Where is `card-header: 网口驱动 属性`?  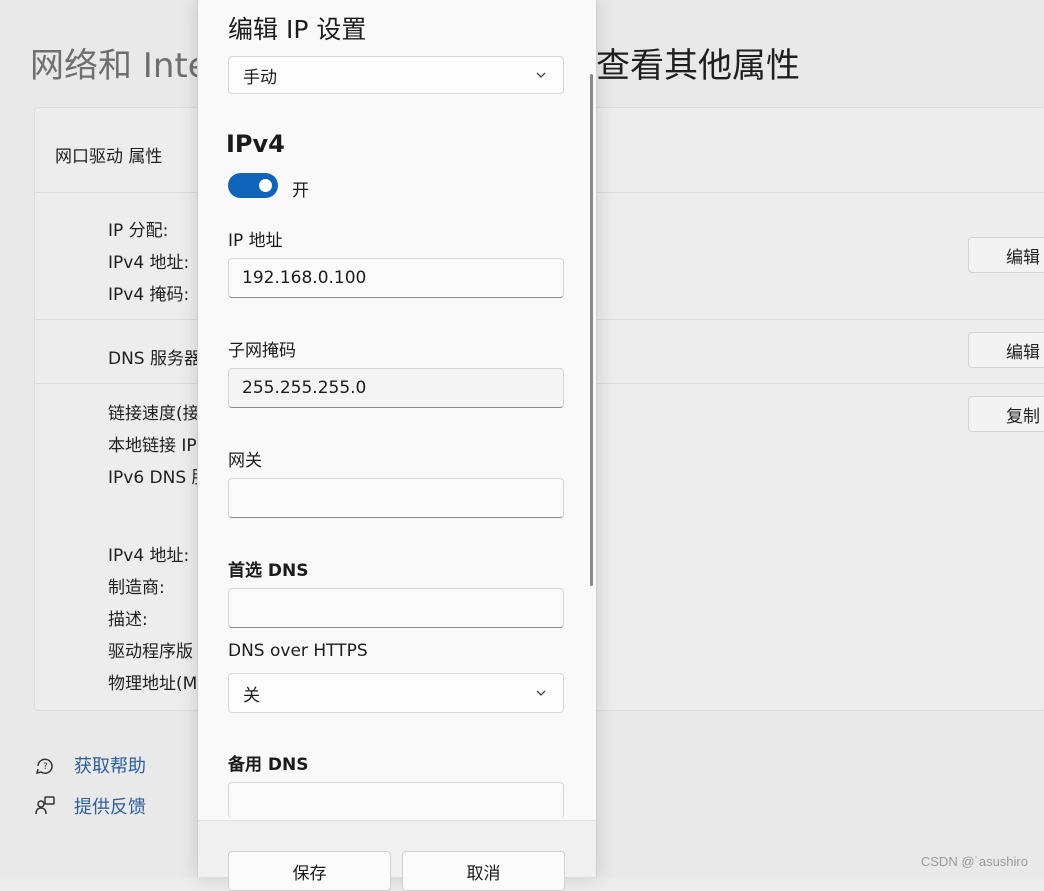 card-header: 网口驱动 属性 is located at coordinates (109, 157).